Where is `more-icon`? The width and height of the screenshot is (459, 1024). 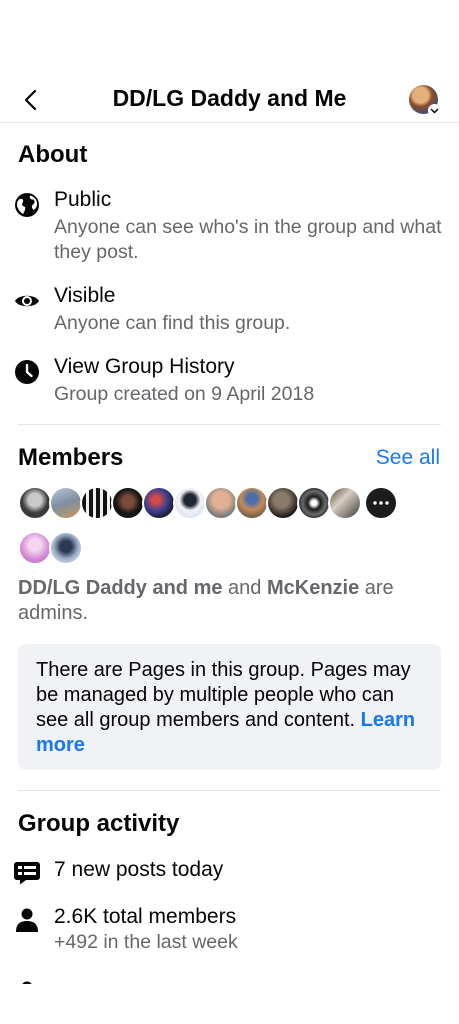
more-icon is located at coordinates (381, 503).